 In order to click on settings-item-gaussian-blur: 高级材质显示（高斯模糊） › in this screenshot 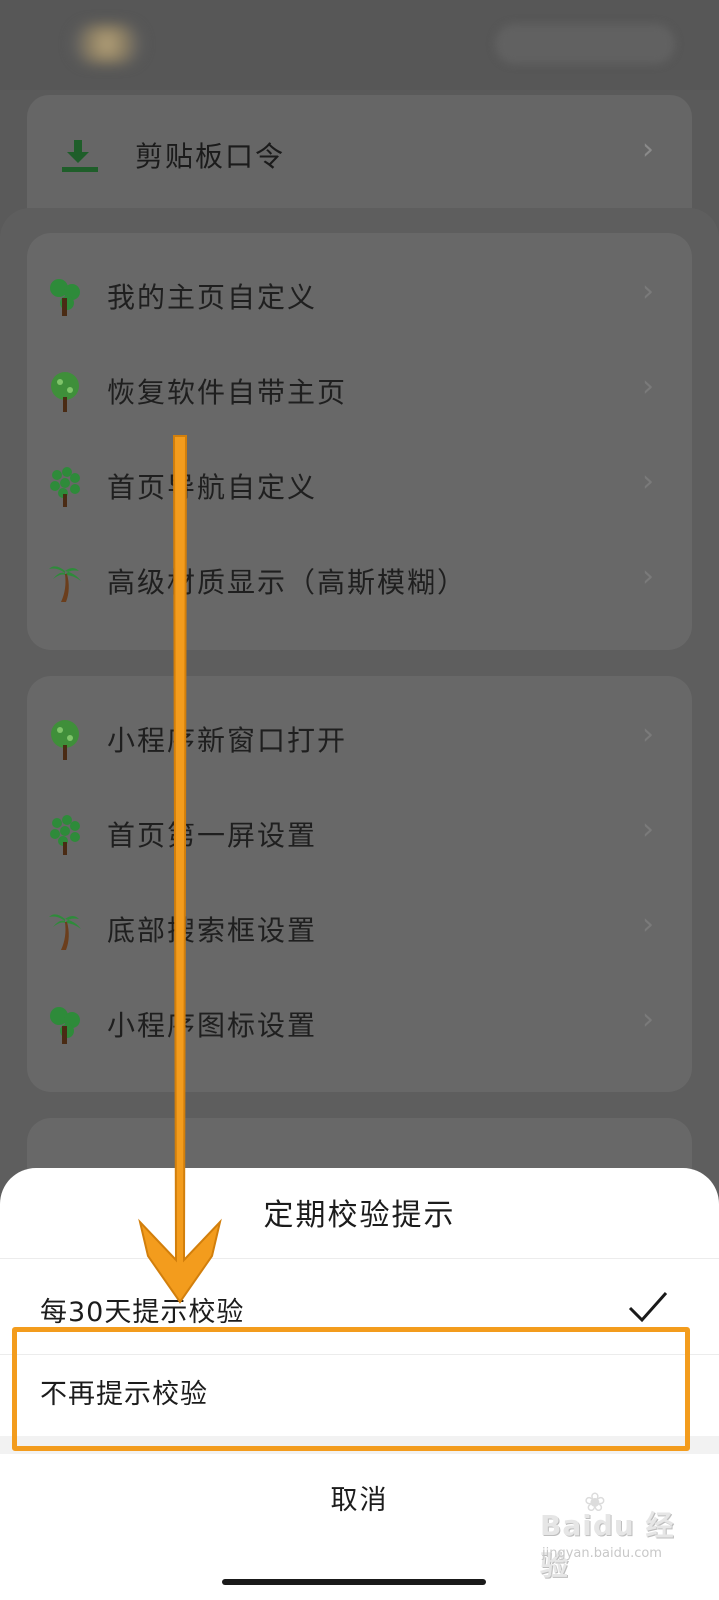, I will do `click(359, 582)`.